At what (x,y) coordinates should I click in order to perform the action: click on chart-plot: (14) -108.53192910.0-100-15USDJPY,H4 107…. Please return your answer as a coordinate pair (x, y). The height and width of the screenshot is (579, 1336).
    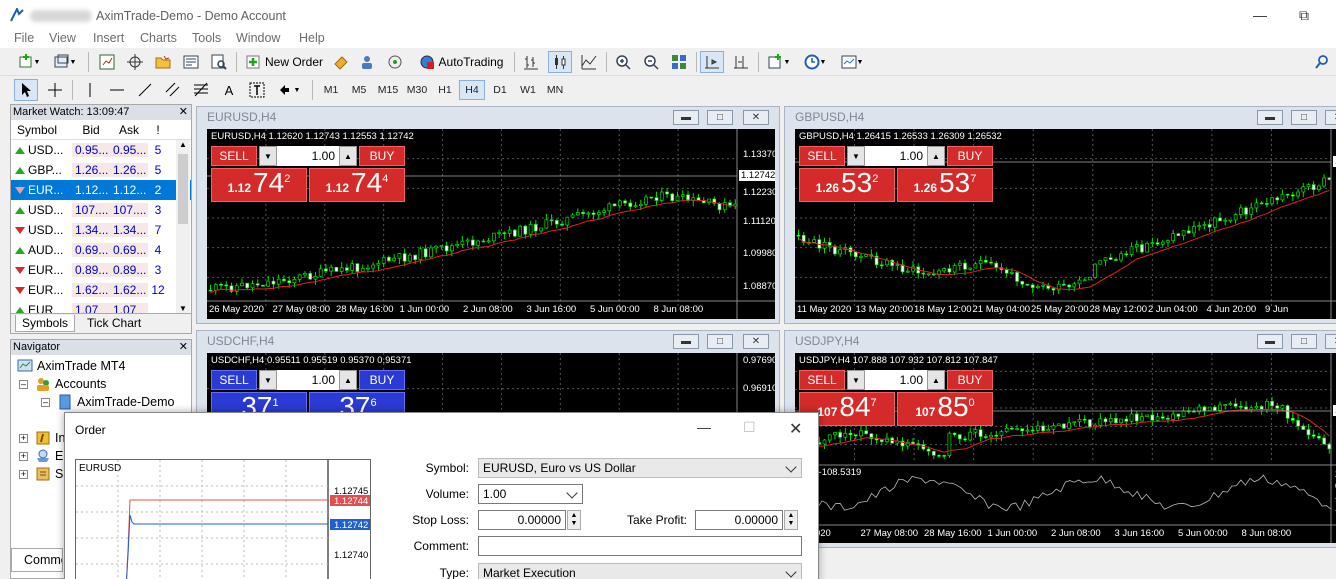
    Looking at the image, I should click on (1065, 448).